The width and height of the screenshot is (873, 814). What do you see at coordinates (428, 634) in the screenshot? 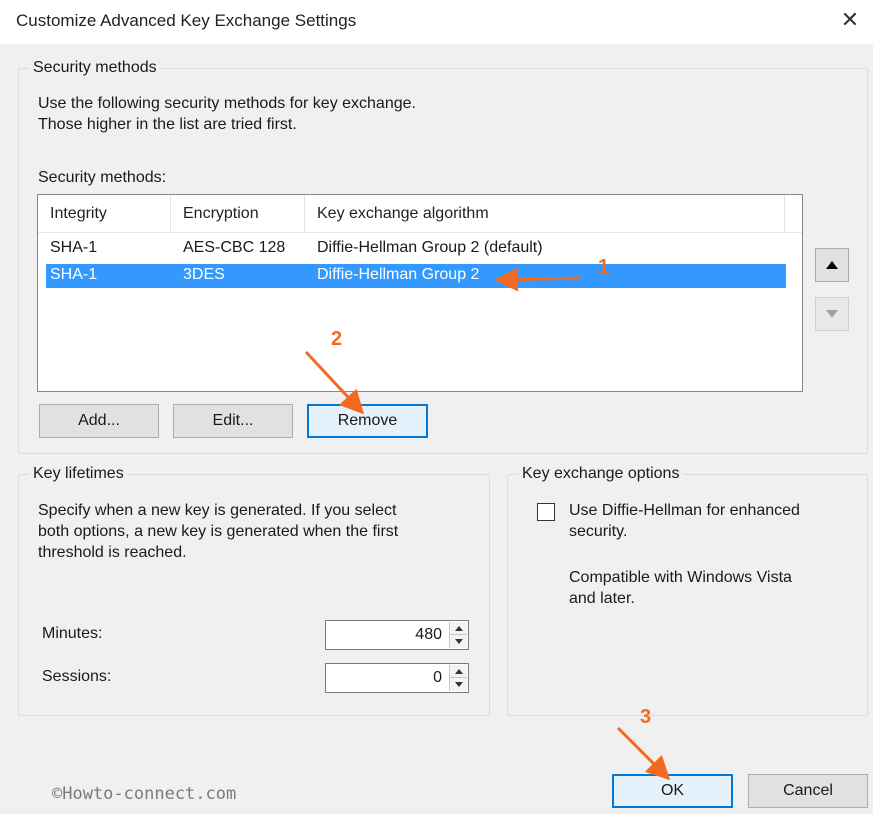
I see `minutes-value: 480` at bounding box center [428, 634].